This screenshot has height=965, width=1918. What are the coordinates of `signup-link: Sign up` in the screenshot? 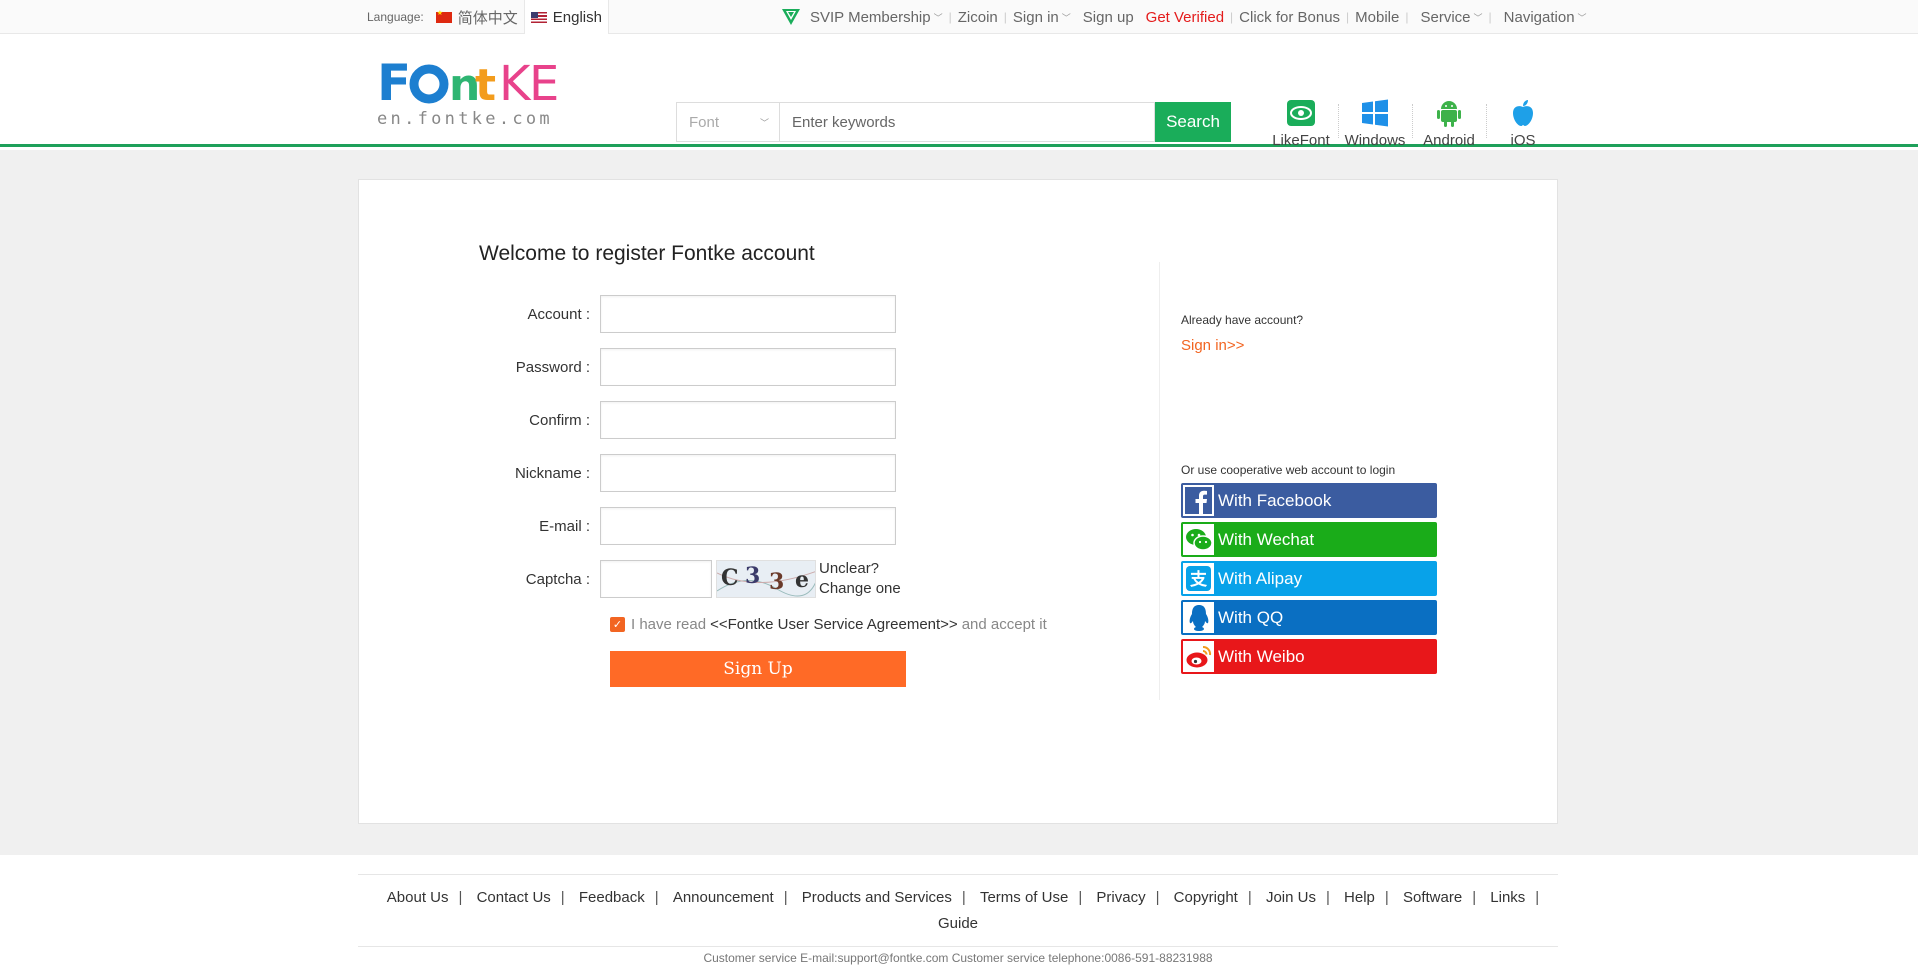 It's located at (1108, 17).